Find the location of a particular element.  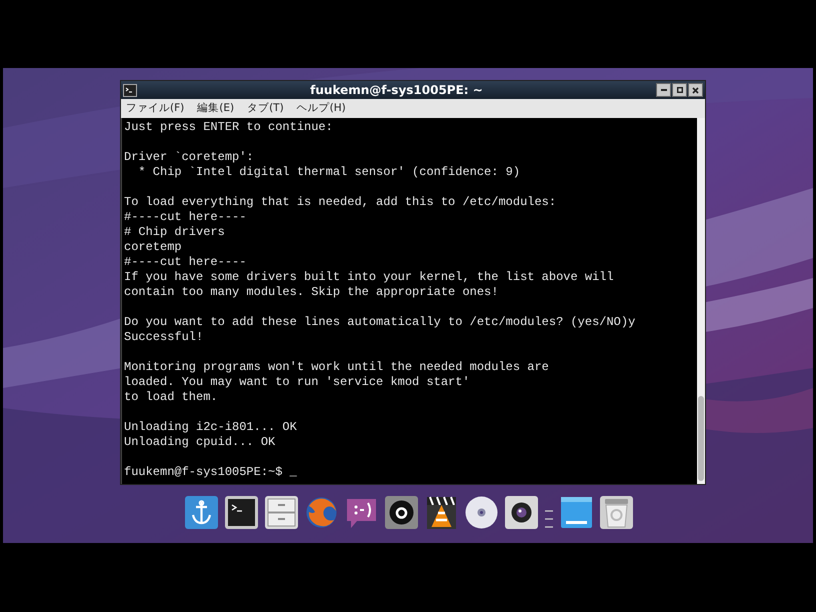

close-icon is located at coordinates (695, 90).